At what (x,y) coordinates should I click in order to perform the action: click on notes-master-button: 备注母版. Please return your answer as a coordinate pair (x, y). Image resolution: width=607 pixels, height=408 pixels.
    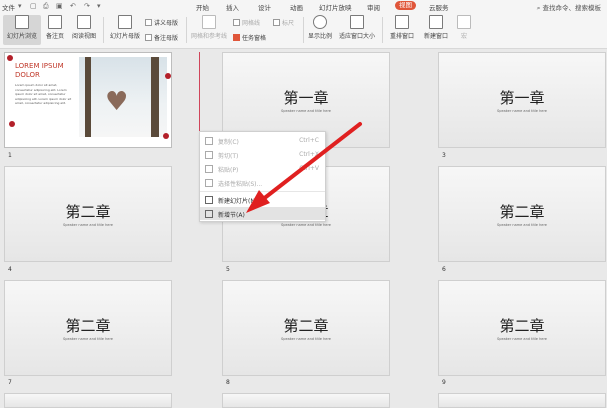
    Looking at the image, I should click on (161, 37).